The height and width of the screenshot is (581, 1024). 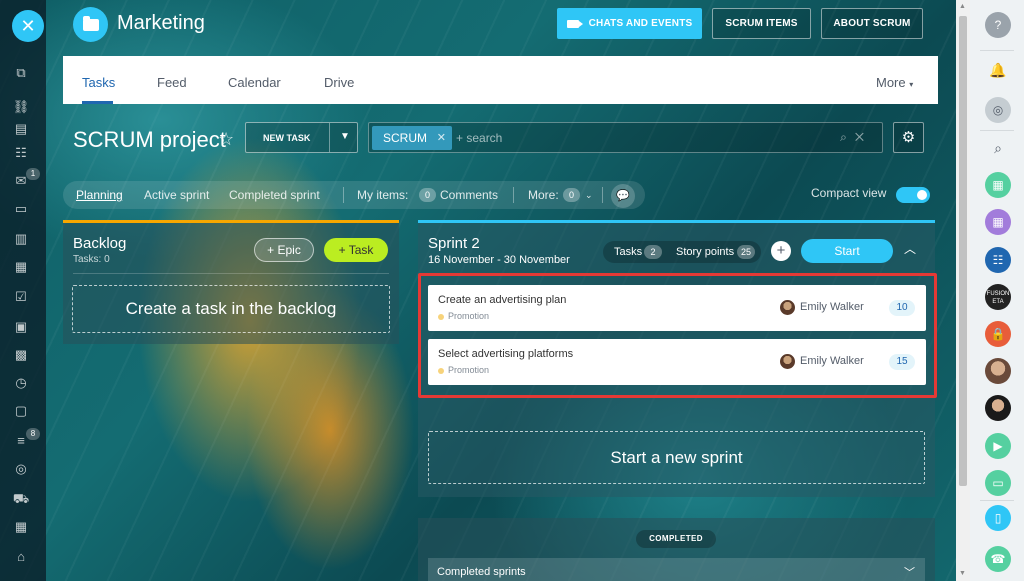 What do you see at coordinates (963, 251) in the screenshot?
I see `scroll-thumb` at bounding box center [963, 251].